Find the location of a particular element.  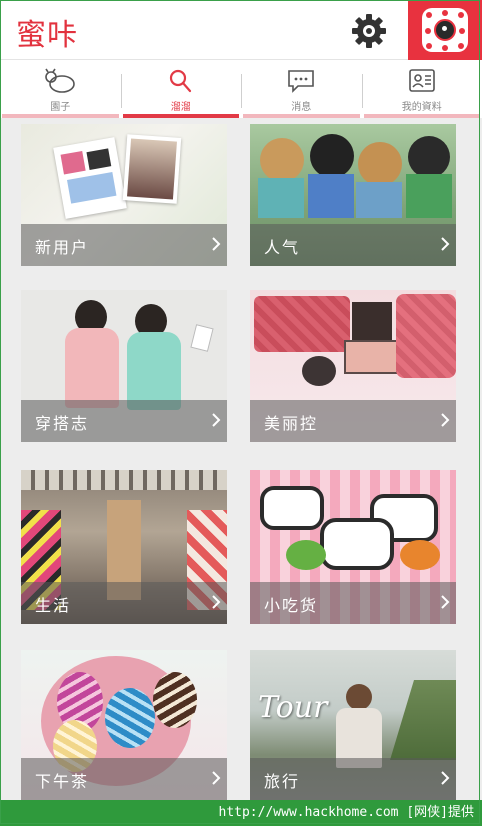

category-title: 美丽控 is located at coordinates (291, 423).